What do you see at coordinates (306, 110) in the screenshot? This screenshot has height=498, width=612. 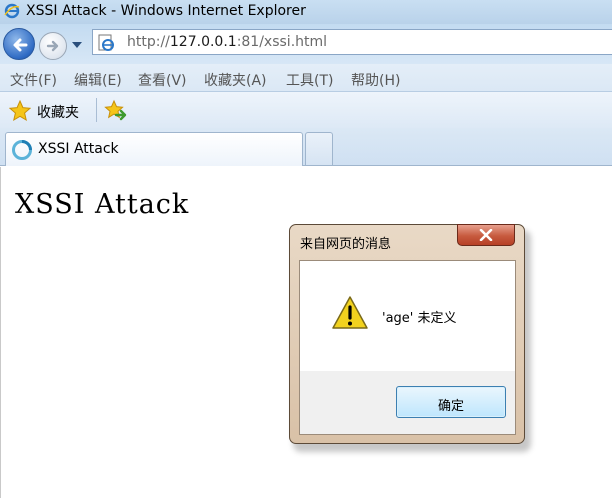 I see `favorites-bar: 收藏夹` at bounding box center [306, 110].